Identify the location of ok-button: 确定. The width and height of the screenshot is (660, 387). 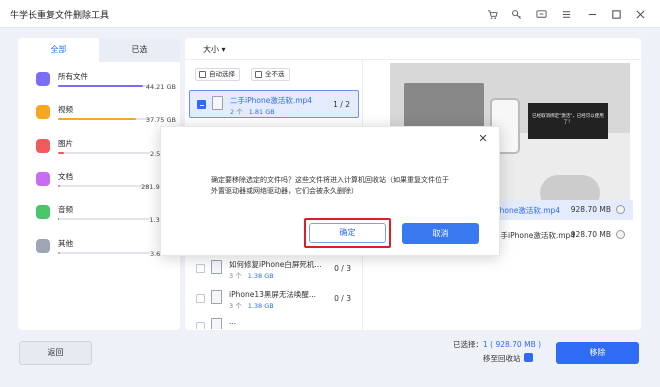
(347, 233).